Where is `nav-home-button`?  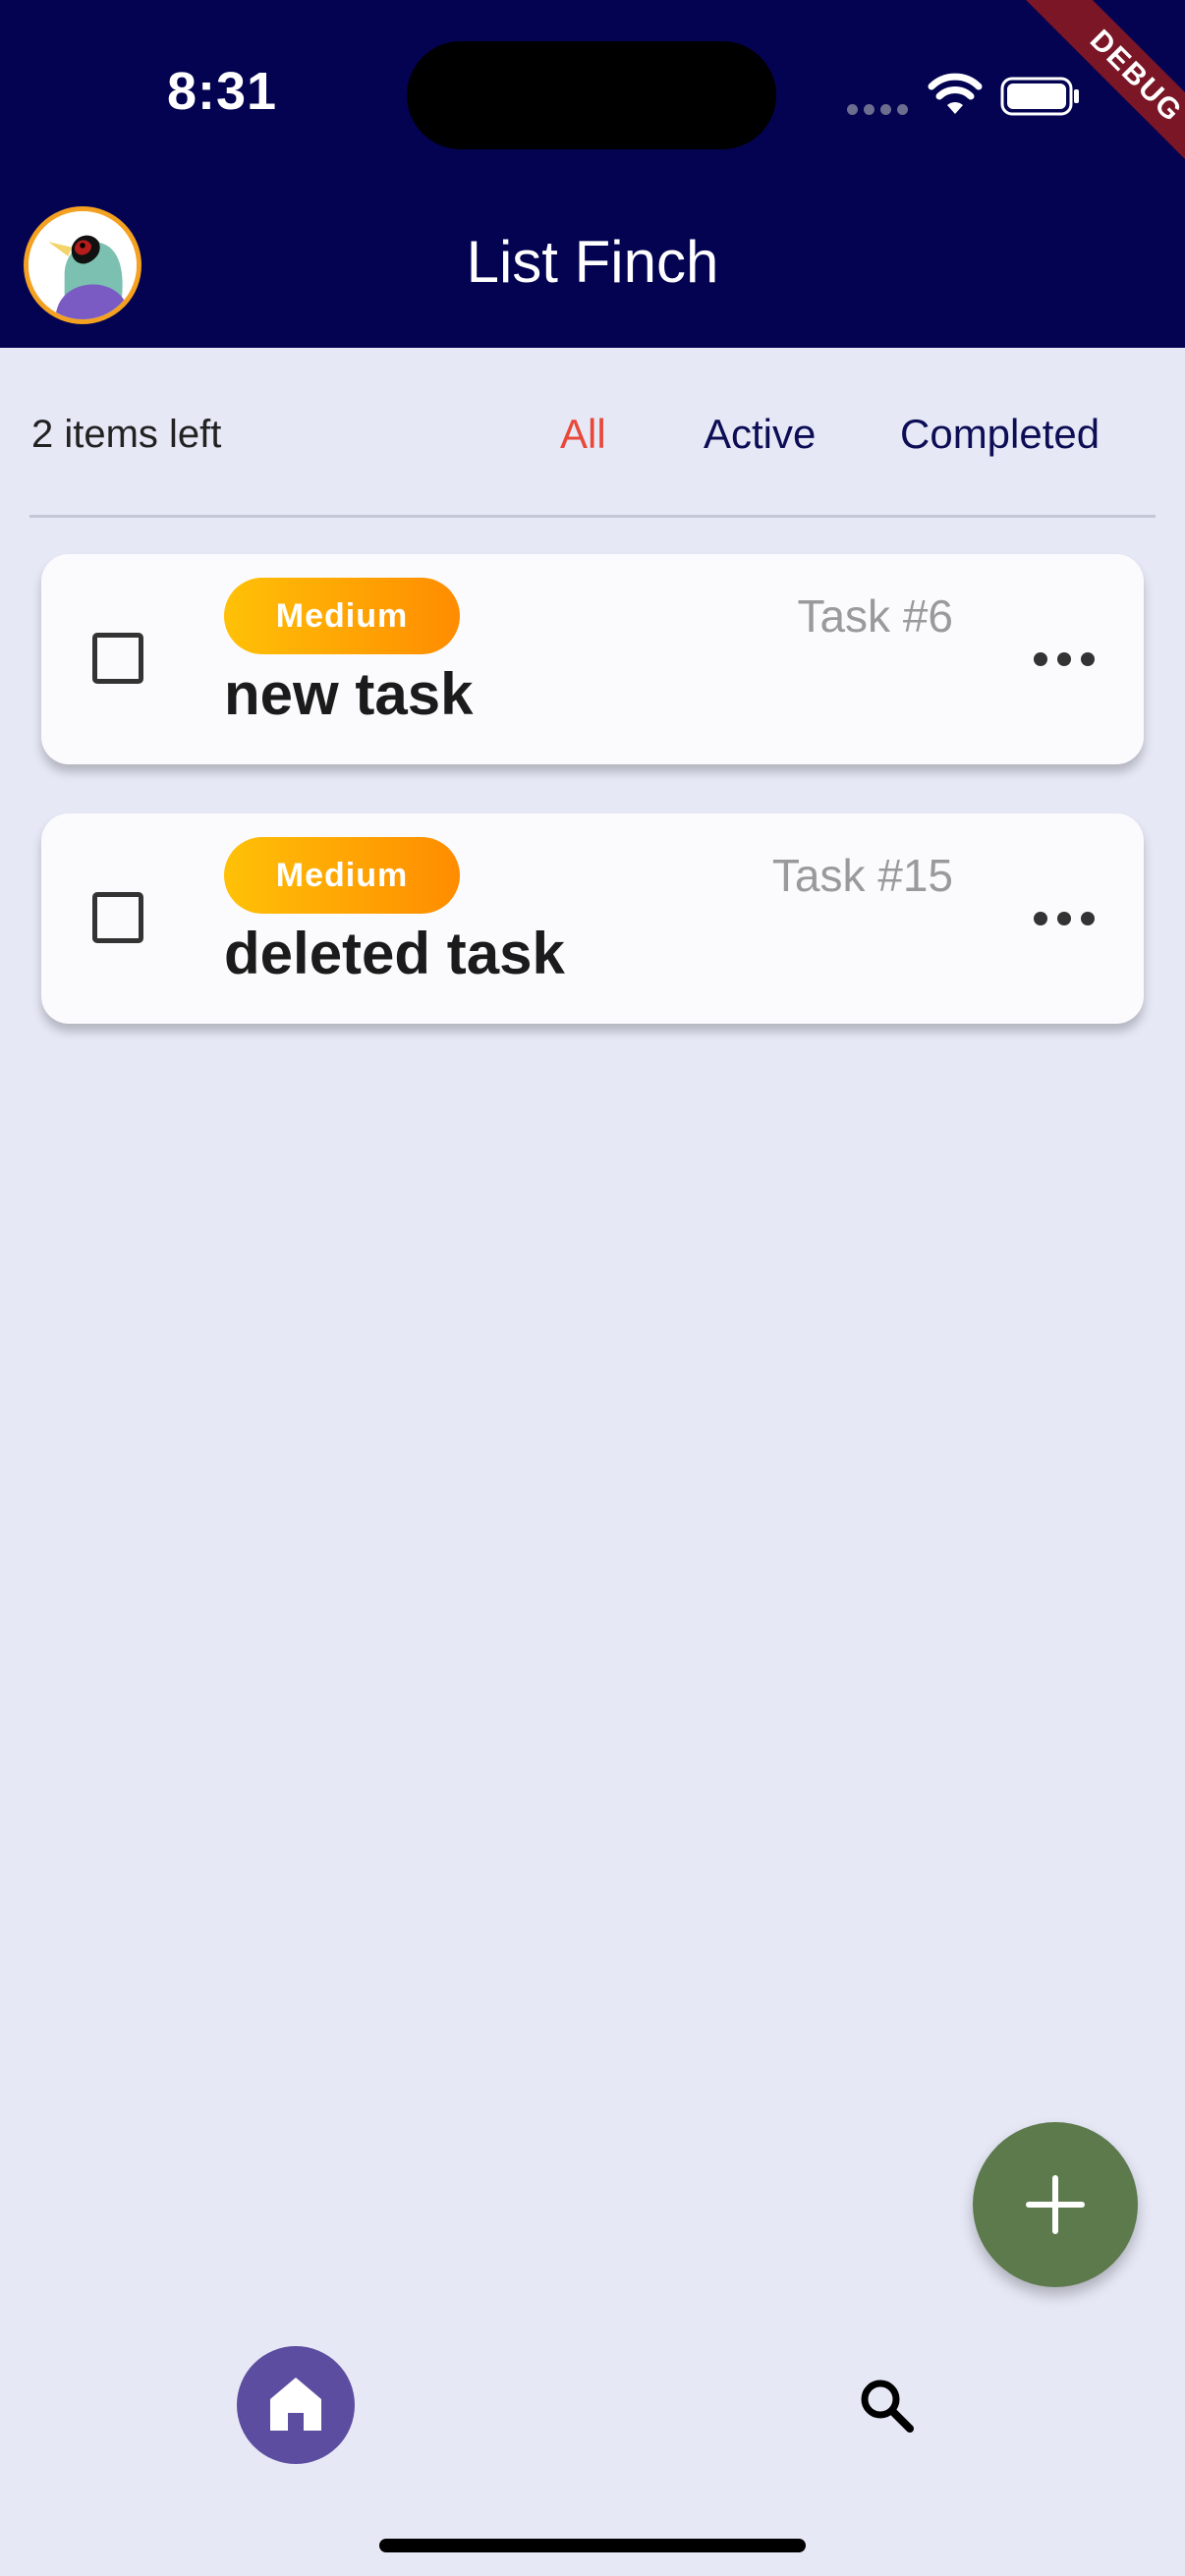
nav-home-button is located at coordinates (296, 2405).